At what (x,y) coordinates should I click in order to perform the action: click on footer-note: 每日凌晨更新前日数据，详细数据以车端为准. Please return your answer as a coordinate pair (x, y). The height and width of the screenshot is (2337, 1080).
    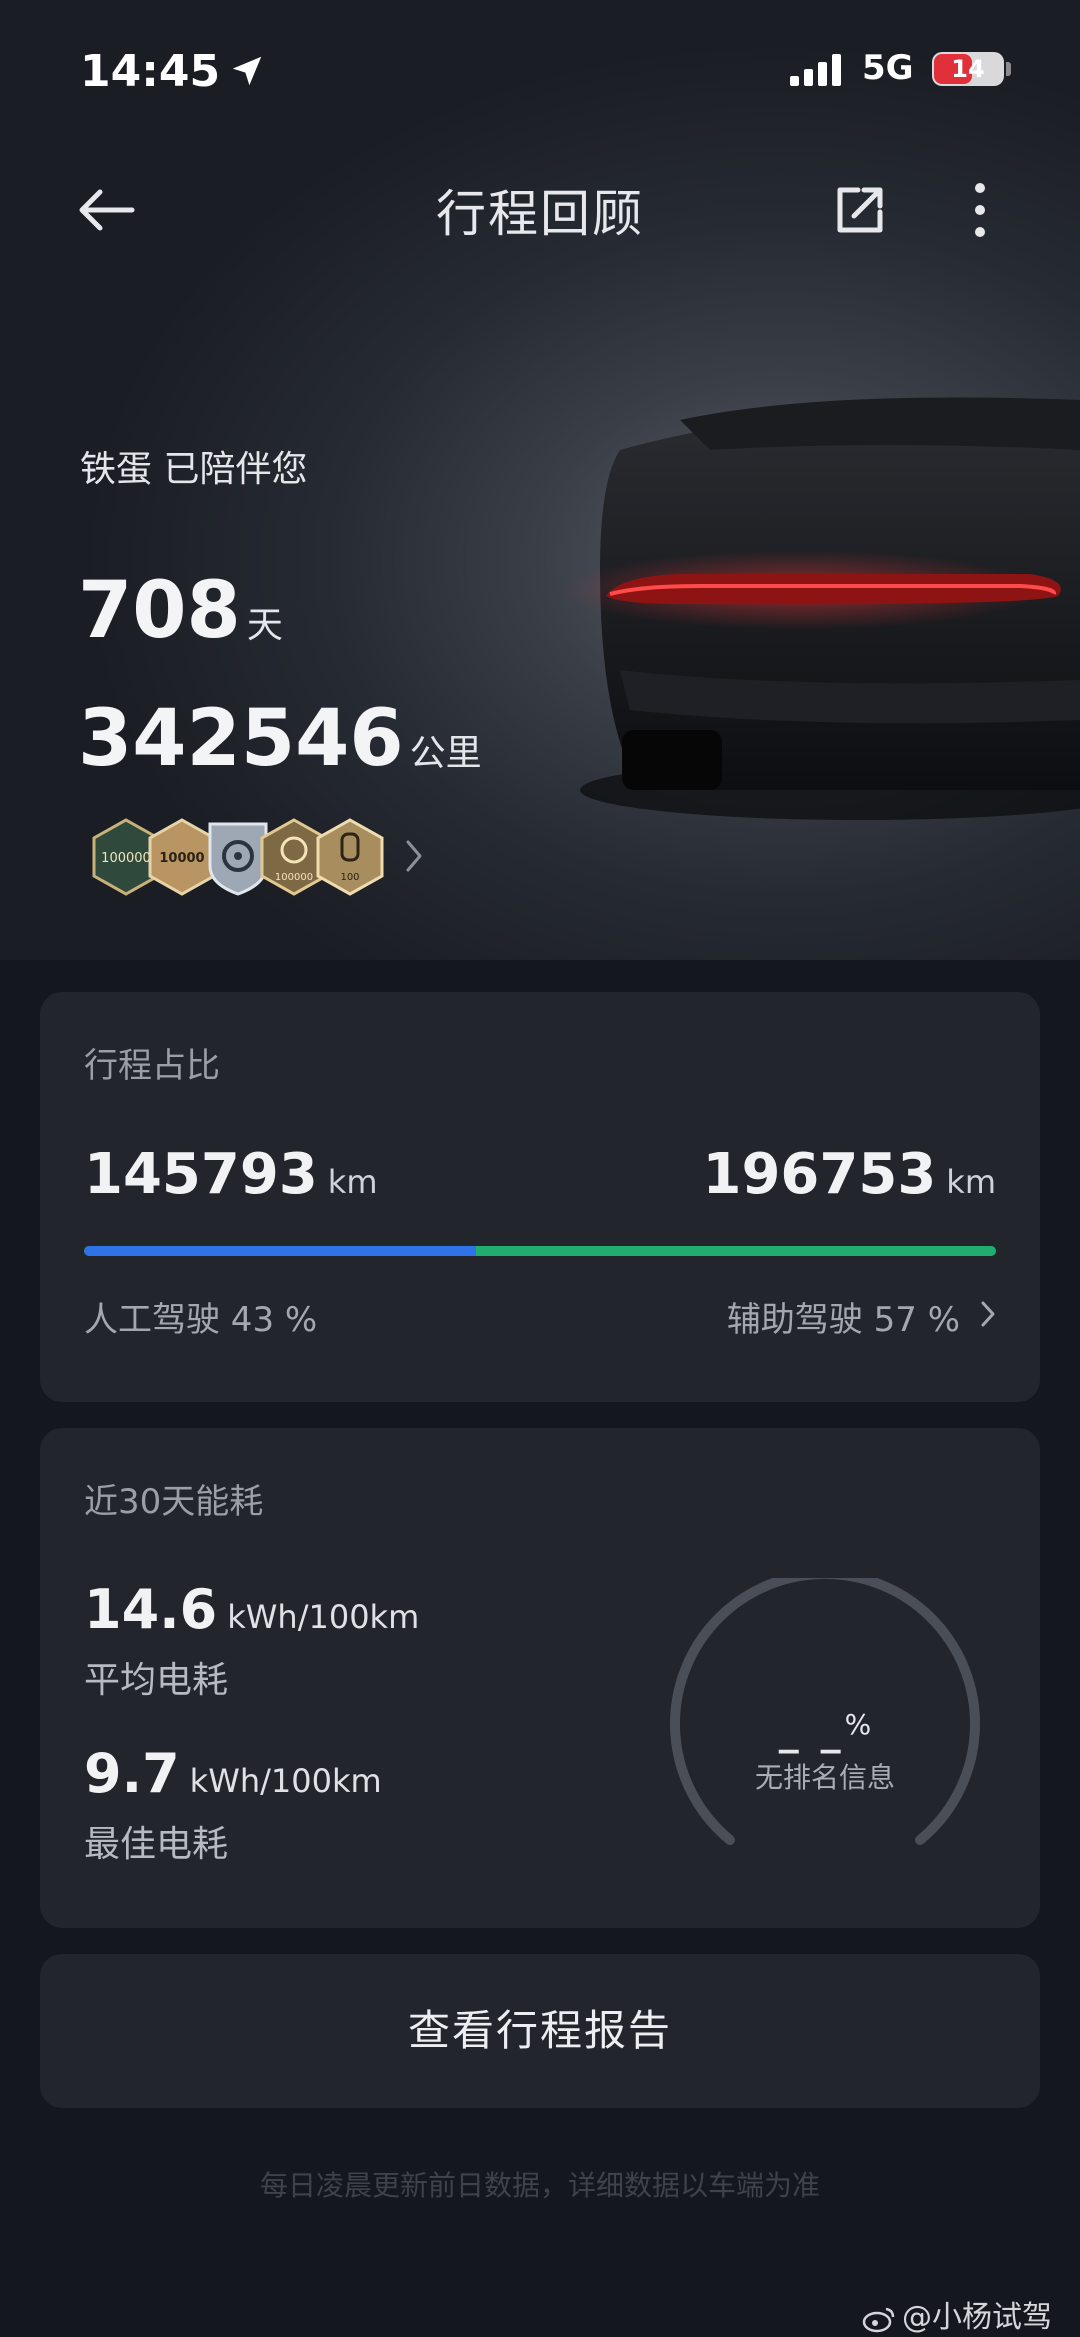
    Looking at the image, I should click on (539, 2185).